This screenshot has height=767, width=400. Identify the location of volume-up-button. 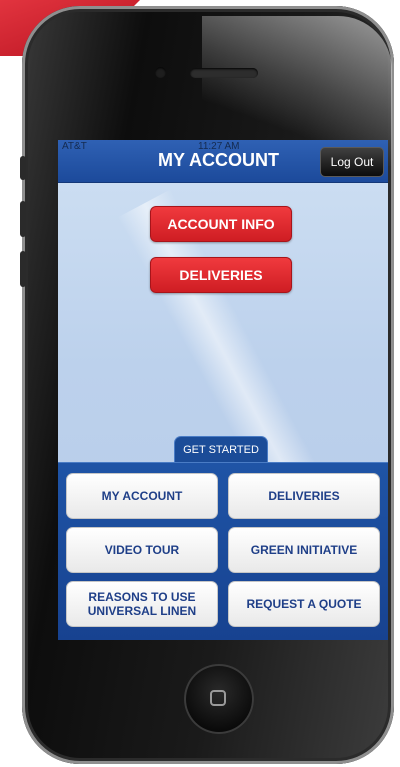
(23, 219).